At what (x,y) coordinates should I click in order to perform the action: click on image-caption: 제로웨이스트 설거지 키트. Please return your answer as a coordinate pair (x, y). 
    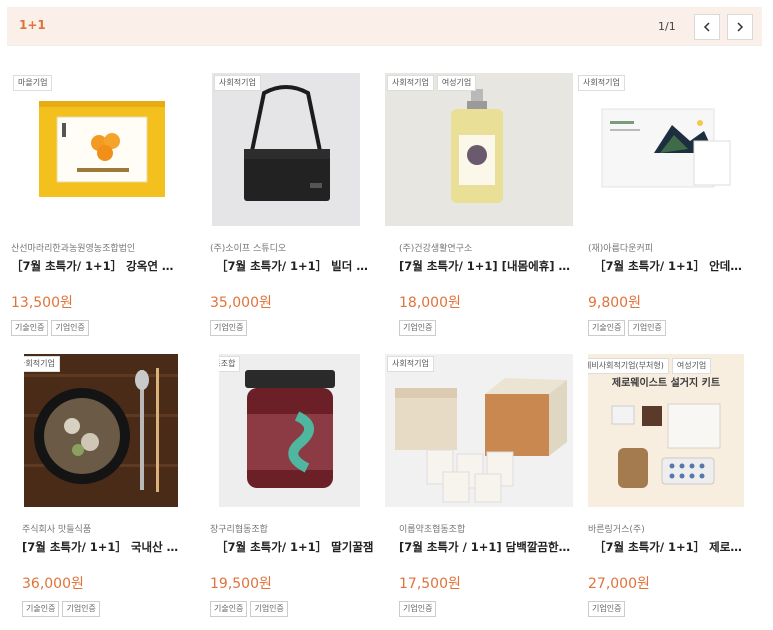
    Looking at the image, I should click on (666, 382).